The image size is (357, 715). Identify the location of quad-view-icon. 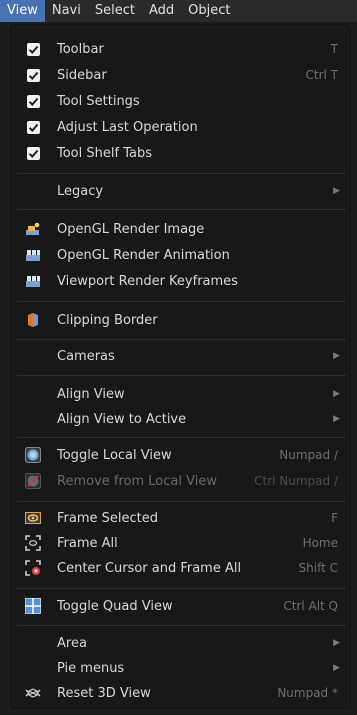
(33, 606).